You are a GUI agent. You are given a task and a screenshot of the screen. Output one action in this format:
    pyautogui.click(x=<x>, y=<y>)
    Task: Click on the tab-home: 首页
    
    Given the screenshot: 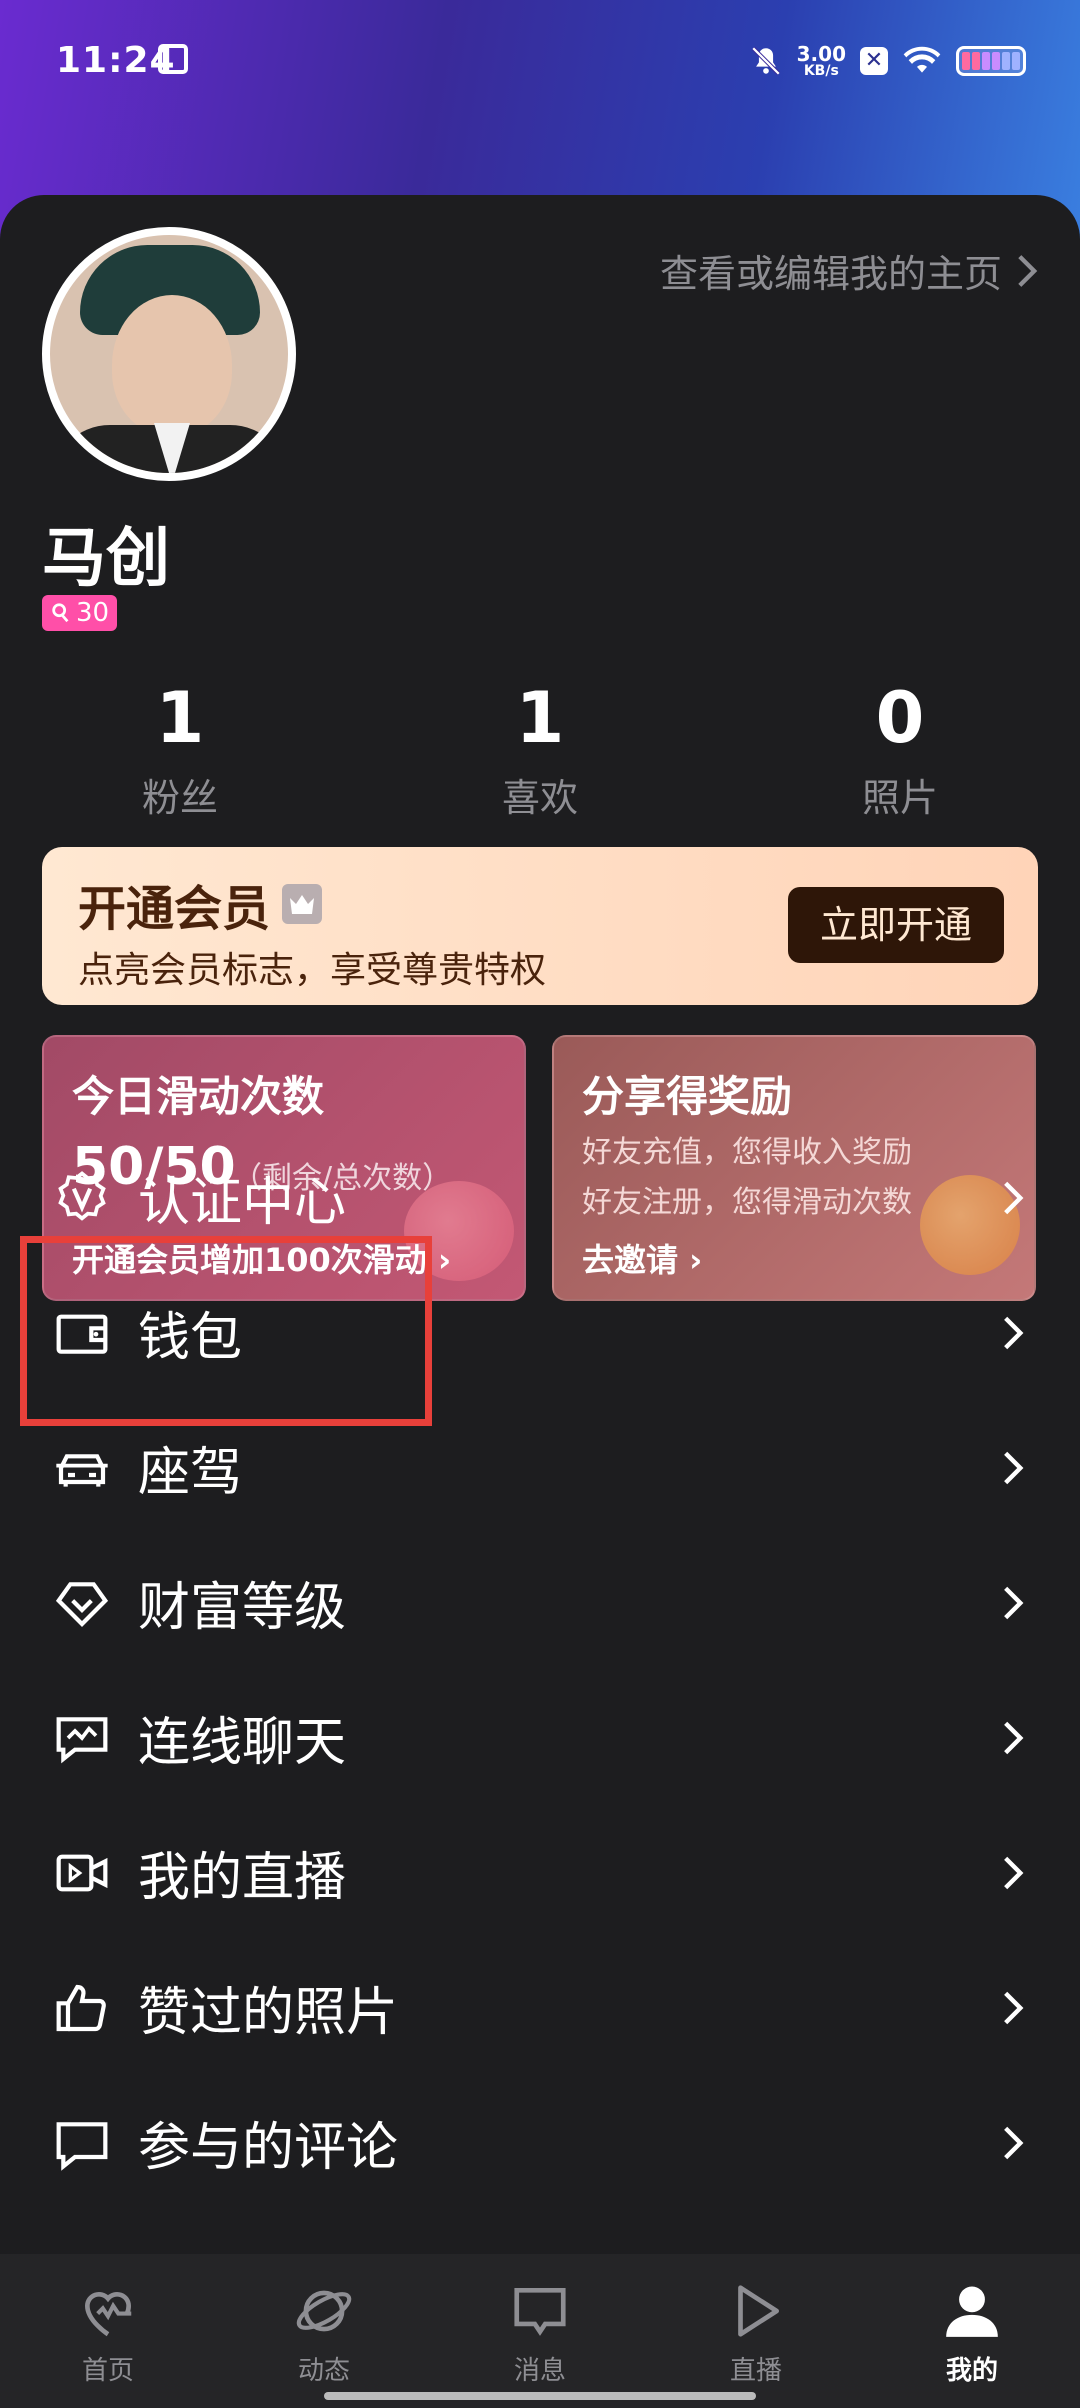 What is the action you would take?
    pyautogui.click(x=108, y=2331)
    